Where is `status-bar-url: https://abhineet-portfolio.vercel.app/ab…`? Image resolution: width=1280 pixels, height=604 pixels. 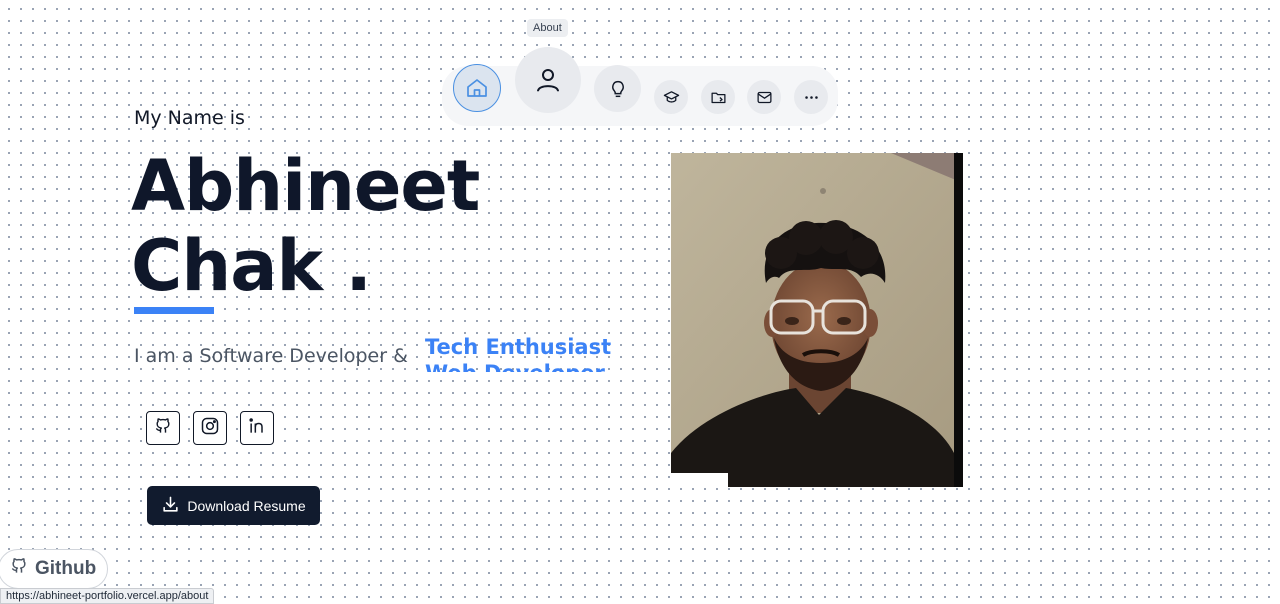
status-bar-url: https://abhineet-portfolio.vercel.app/ab… is located at coordinates (107, 596).